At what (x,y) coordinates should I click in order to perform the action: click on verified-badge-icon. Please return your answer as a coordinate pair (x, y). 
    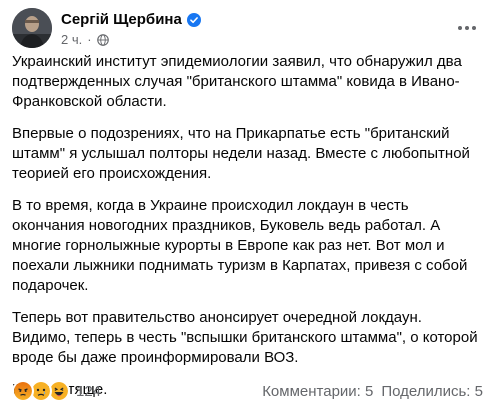
    Looking at the image, I should click on (193, 19).